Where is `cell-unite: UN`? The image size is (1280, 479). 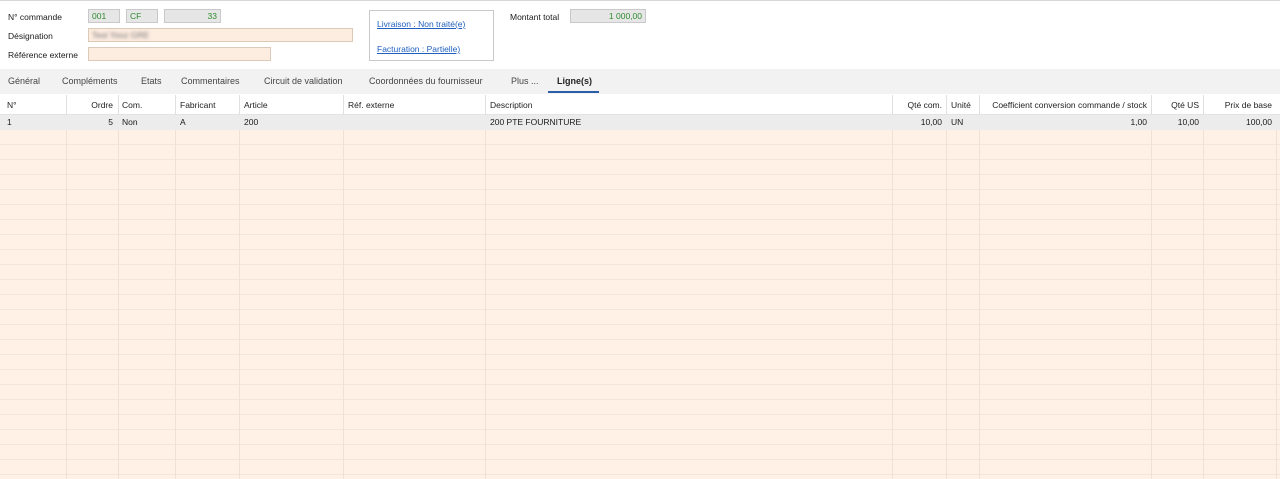
cell-unite: UN is located at coordinates (957, 122).